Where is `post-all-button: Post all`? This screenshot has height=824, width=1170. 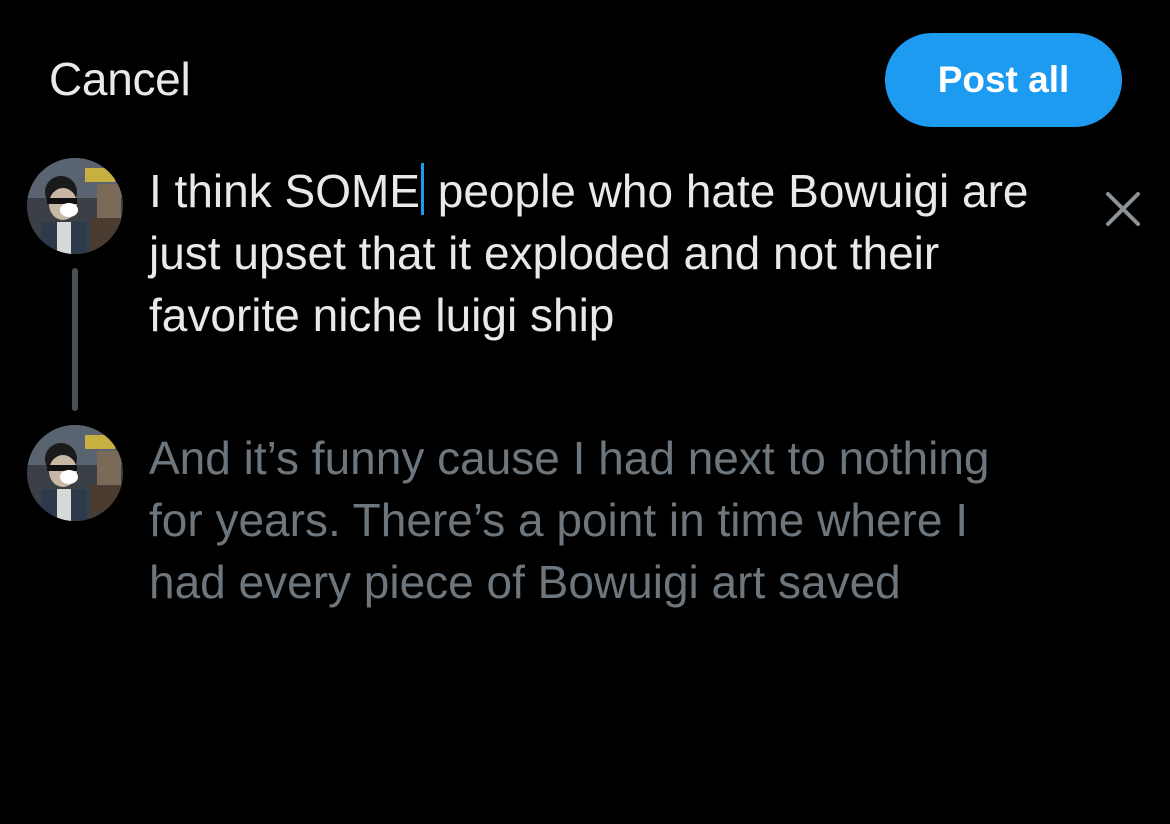
post-all-button: Post all is located at coordinates (1003, 80).